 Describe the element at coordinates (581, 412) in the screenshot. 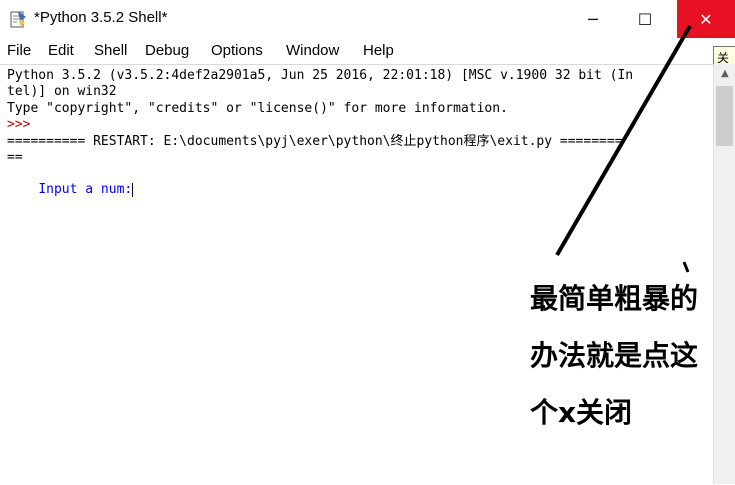

I see `annotation-line: 个x关闭` at that location.